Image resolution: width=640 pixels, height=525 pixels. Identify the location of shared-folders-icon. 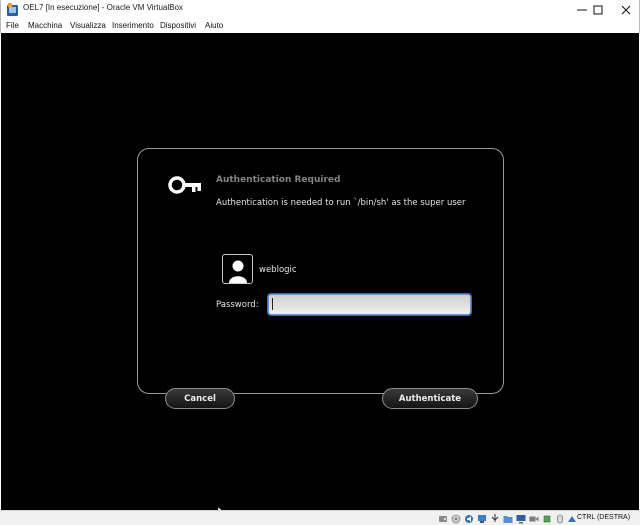
(508, 519).